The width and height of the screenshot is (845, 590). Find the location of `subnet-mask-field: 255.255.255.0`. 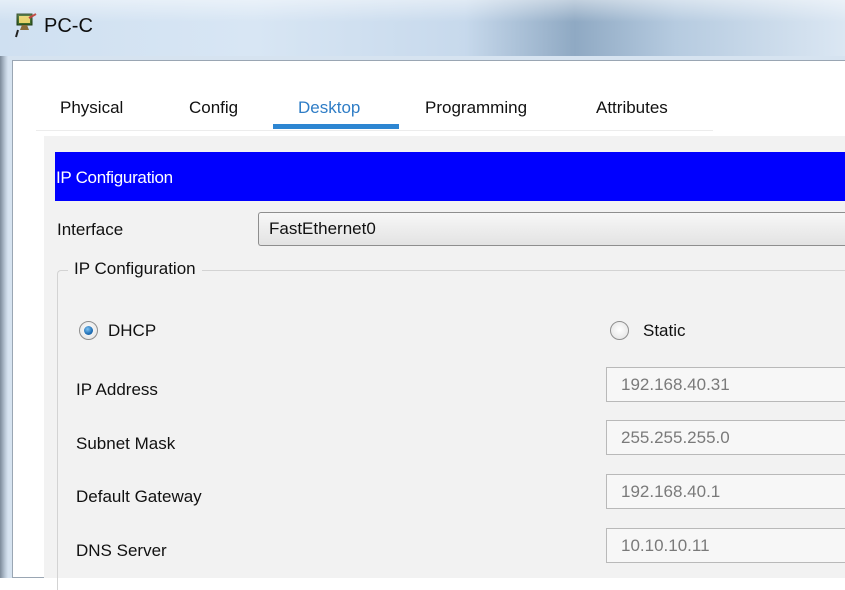

subnet-mask-field: 255.255.255.0 is located at coordinates (725, 437).